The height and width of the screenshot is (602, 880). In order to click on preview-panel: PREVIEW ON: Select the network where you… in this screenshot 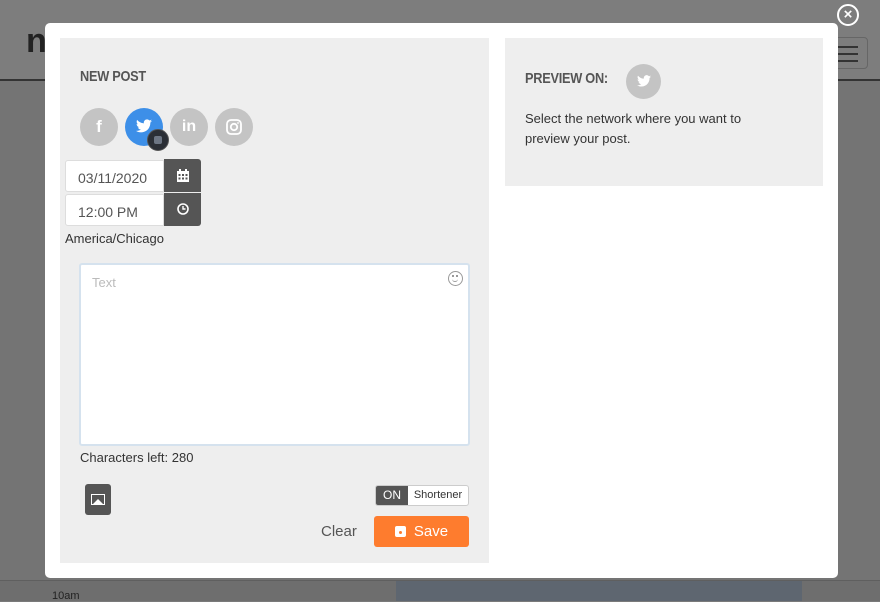, I will do `click(664, 112)`.